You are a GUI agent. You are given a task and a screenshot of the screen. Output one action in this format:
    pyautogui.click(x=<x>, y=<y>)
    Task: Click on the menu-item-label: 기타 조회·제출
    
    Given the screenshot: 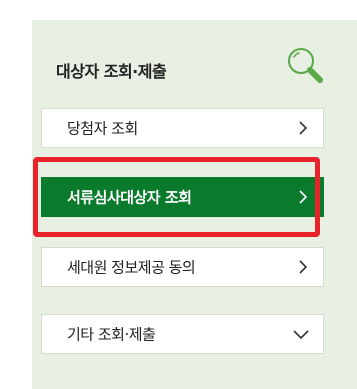 What is the action you would take?
    pyautogui.click(x=111, y=334)
    